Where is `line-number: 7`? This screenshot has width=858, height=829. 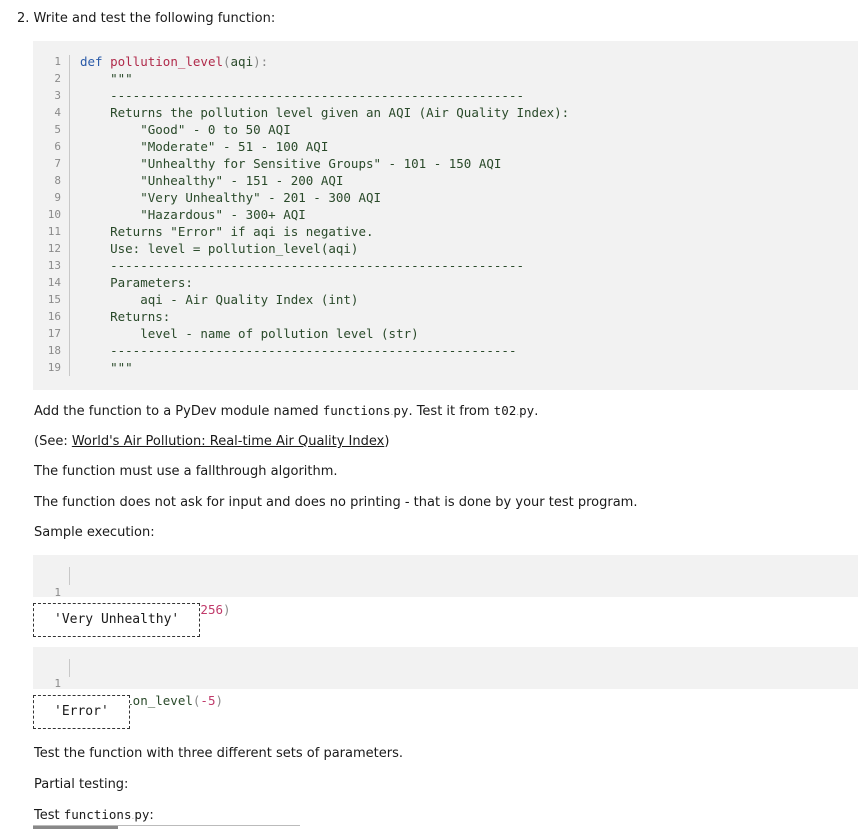 line-number: 7 is located at coordinates (57, 163).